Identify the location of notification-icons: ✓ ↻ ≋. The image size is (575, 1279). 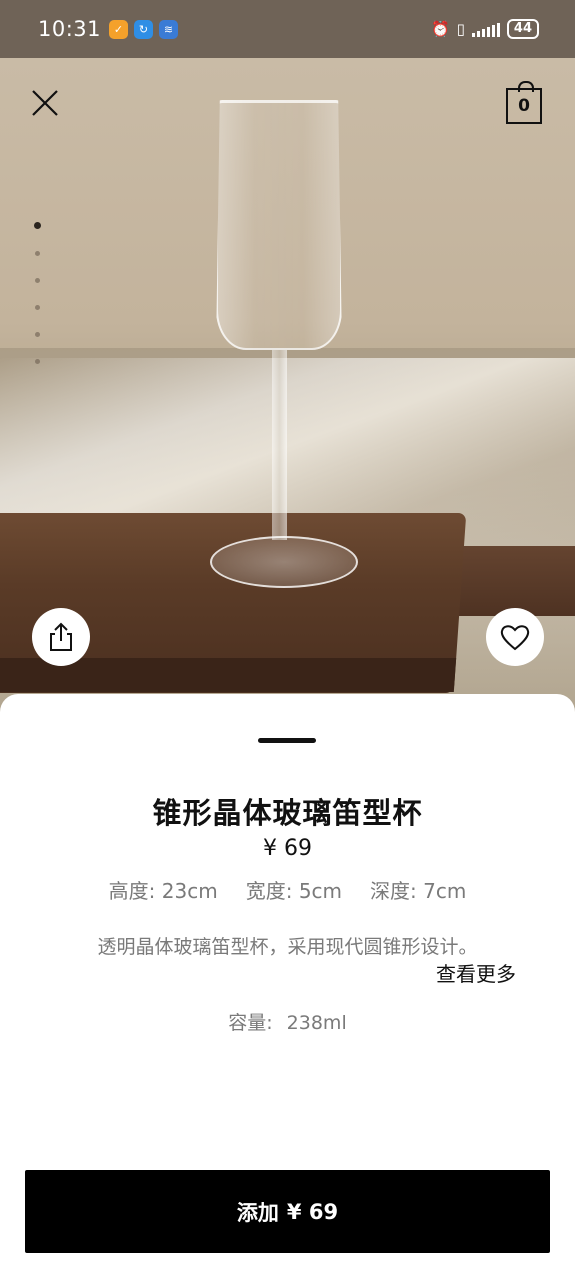
(144, 29).